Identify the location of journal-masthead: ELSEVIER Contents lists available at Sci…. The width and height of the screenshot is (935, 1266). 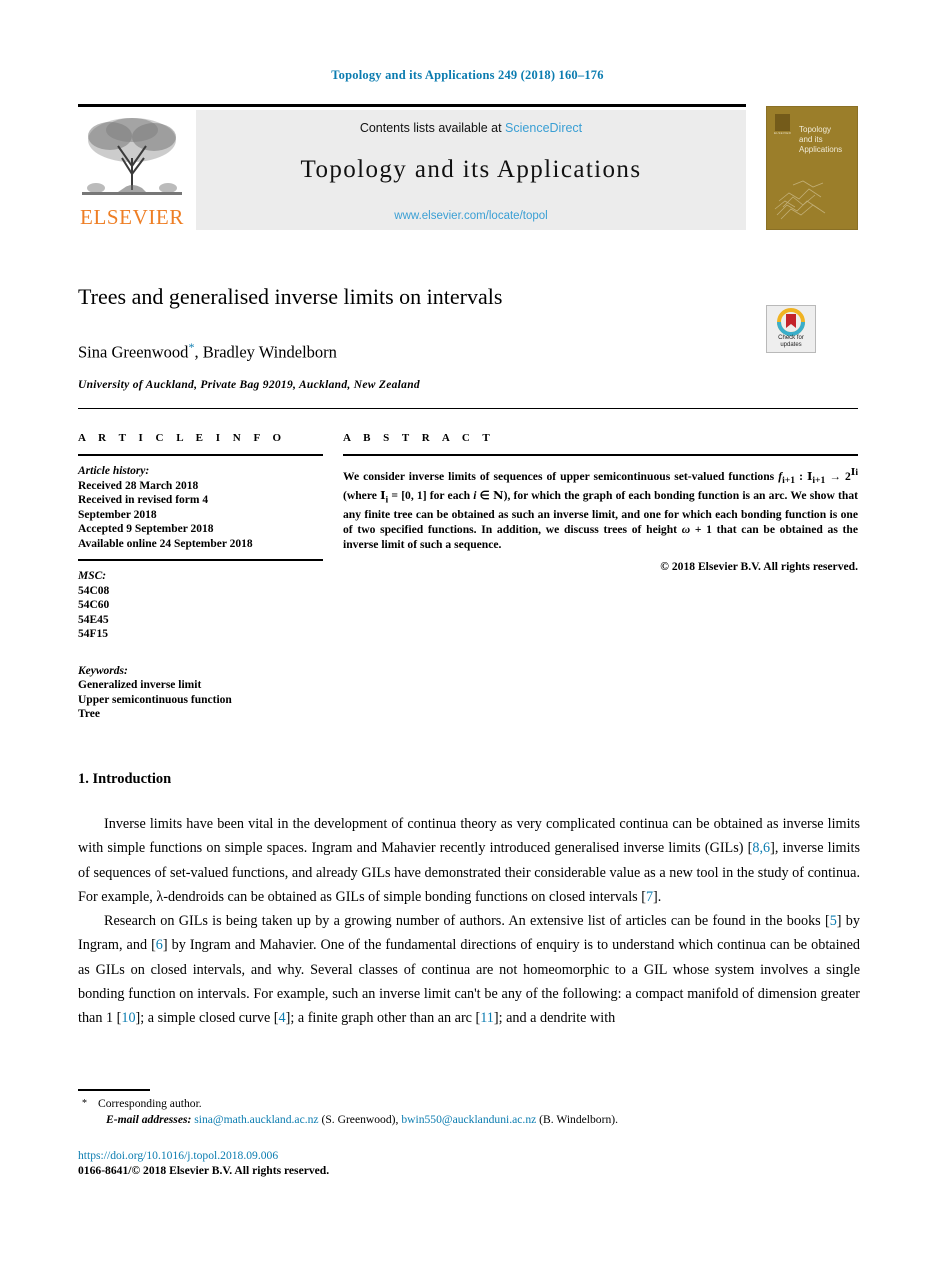
(468, 168).